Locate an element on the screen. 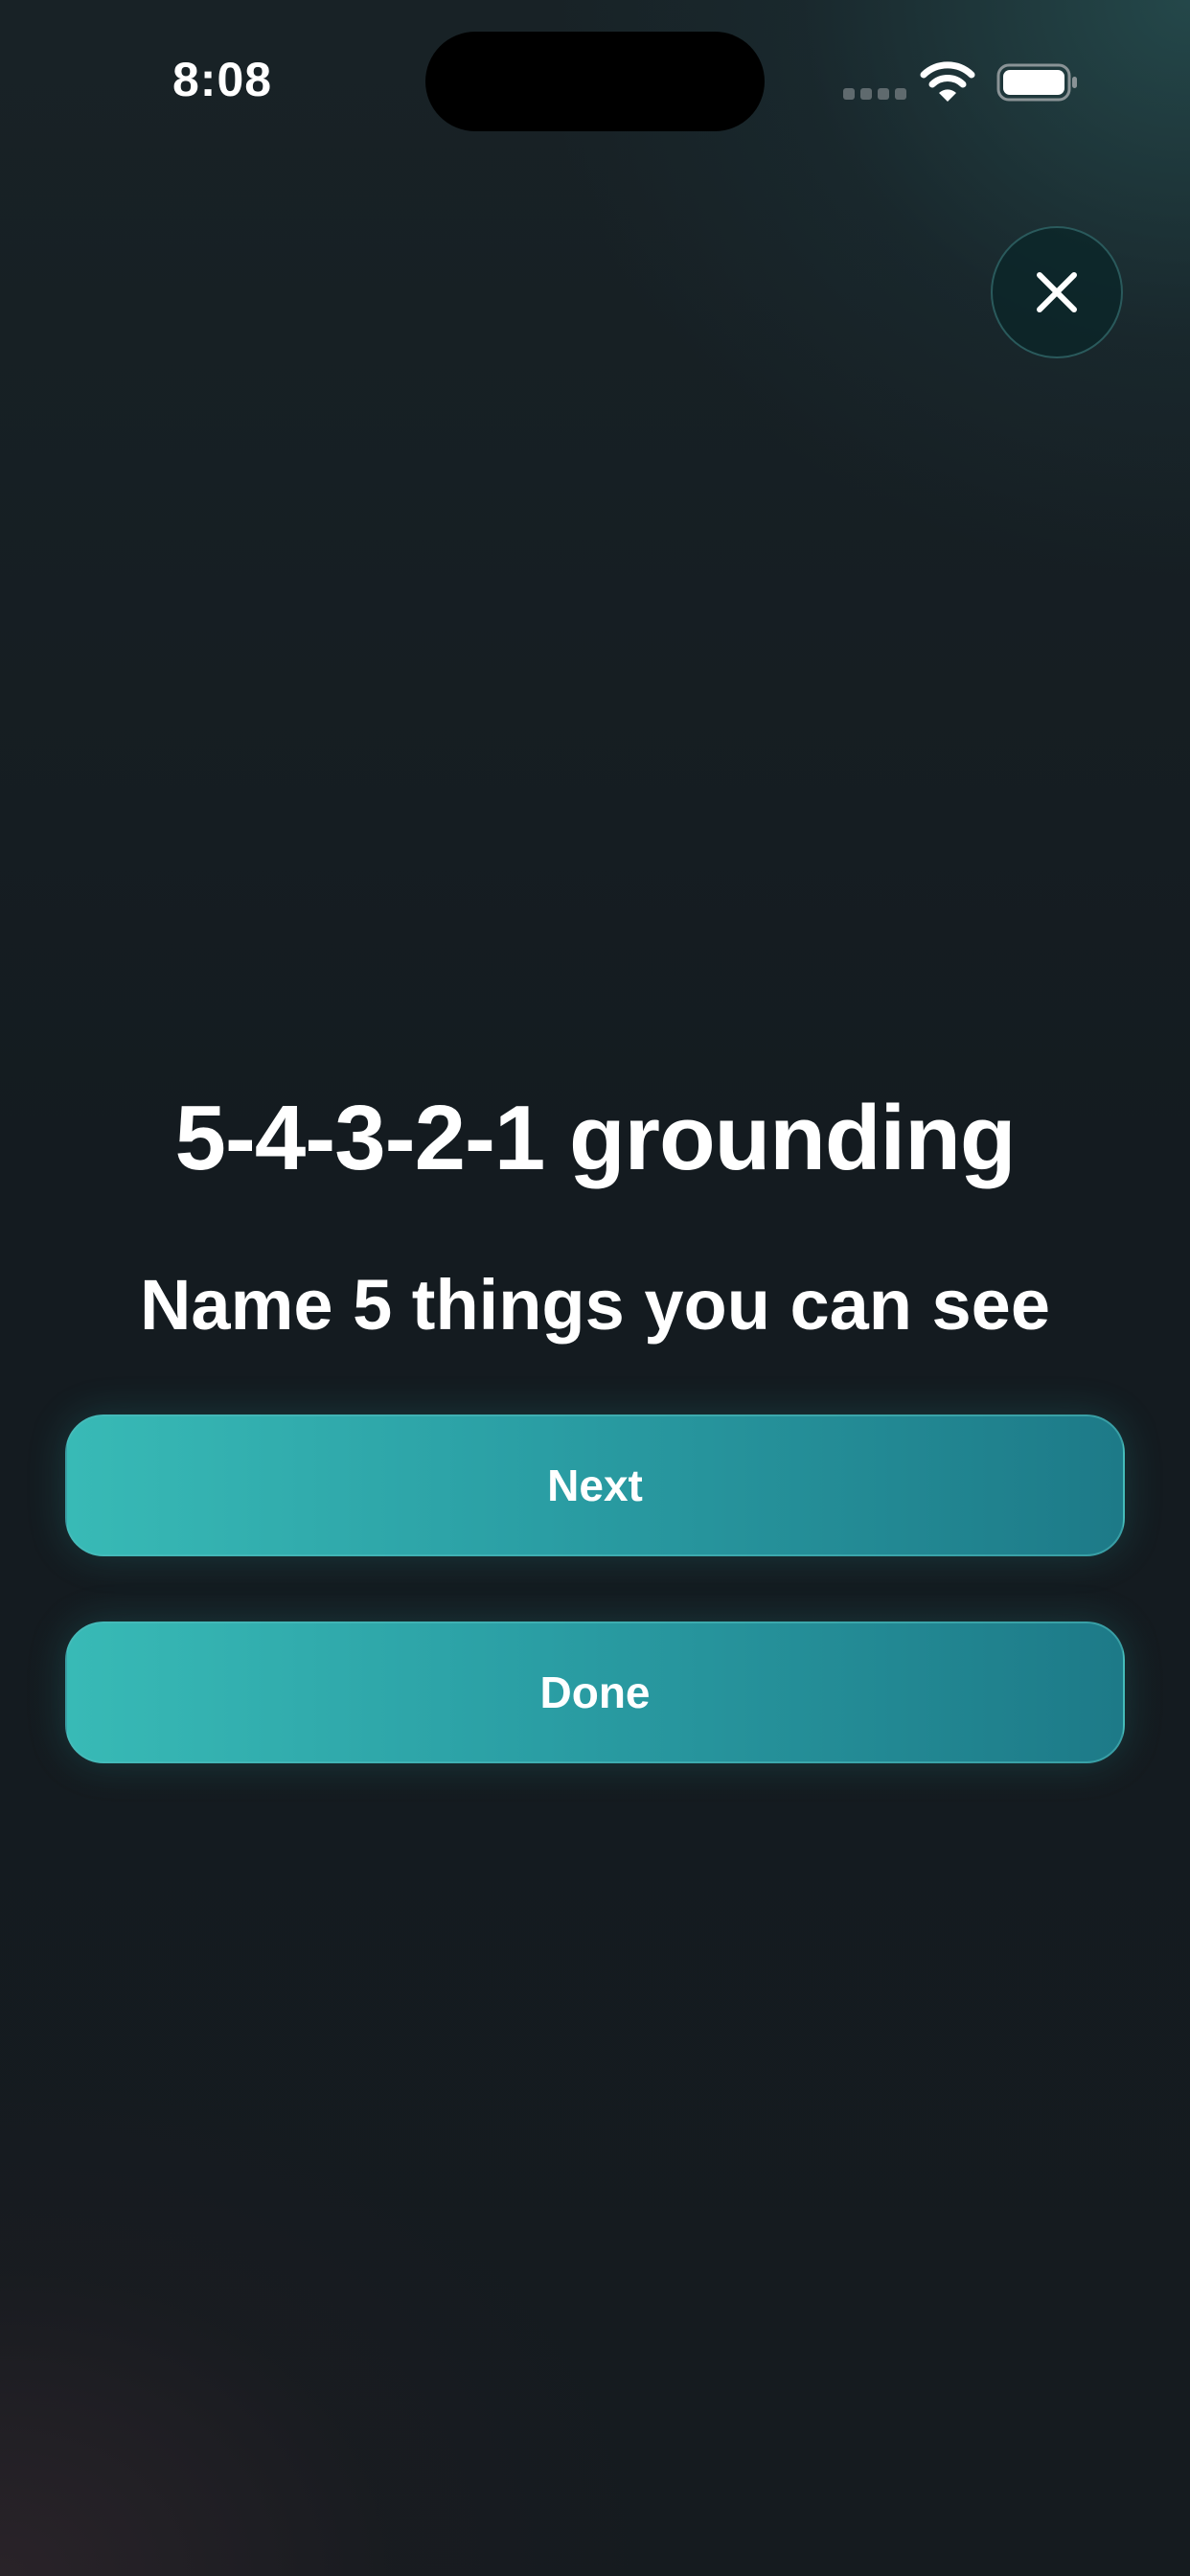 The width and height of the screenshot is (1190, 2576). close-icon is located at coordinates (1057, 292).